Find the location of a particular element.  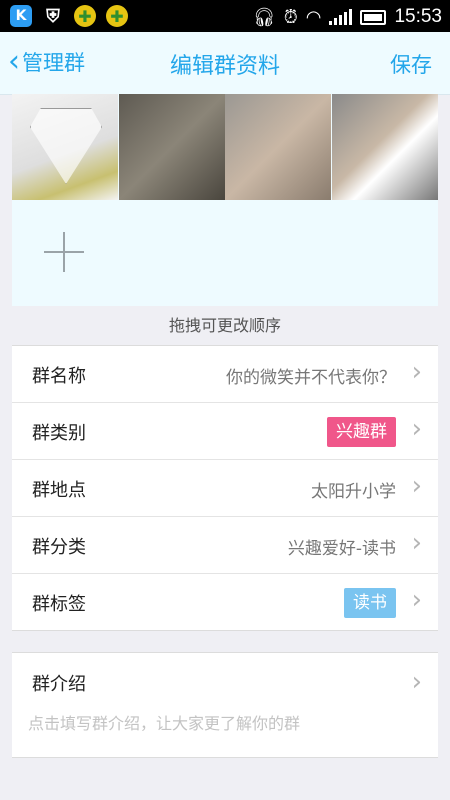

label-tag: 读书 is located at coordinates (370, 603).